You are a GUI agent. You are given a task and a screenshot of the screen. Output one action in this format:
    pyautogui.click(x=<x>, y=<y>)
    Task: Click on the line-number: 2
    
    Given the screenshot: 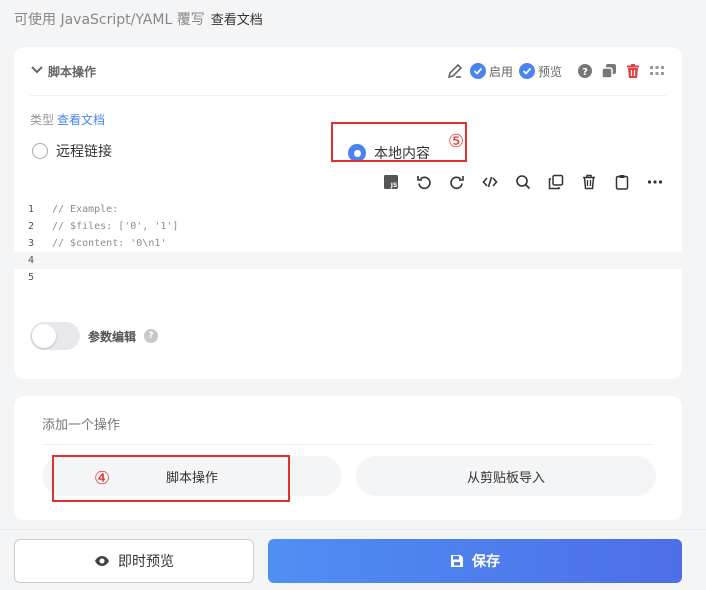 What is the action you would take?
    pyautogui.click(x=30, y=226)
    